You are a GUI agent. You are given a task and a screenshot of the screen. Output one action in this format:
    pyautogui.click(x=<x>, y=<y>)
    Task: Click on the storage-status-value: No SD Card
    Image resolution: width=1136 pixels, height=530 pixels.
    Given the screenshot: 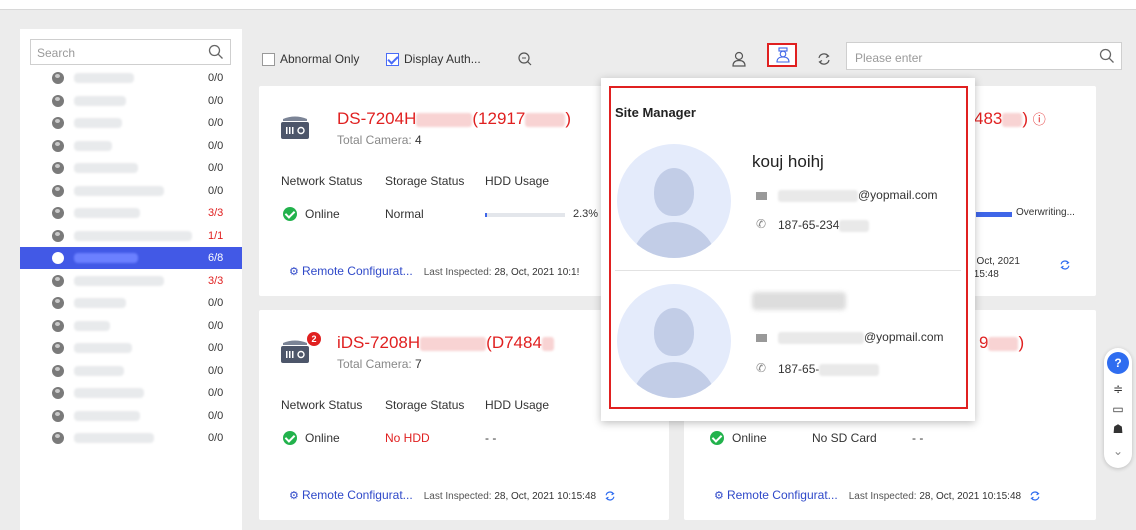 What is the action you would take?
    pyautogui.click(x=844, y=438)
    